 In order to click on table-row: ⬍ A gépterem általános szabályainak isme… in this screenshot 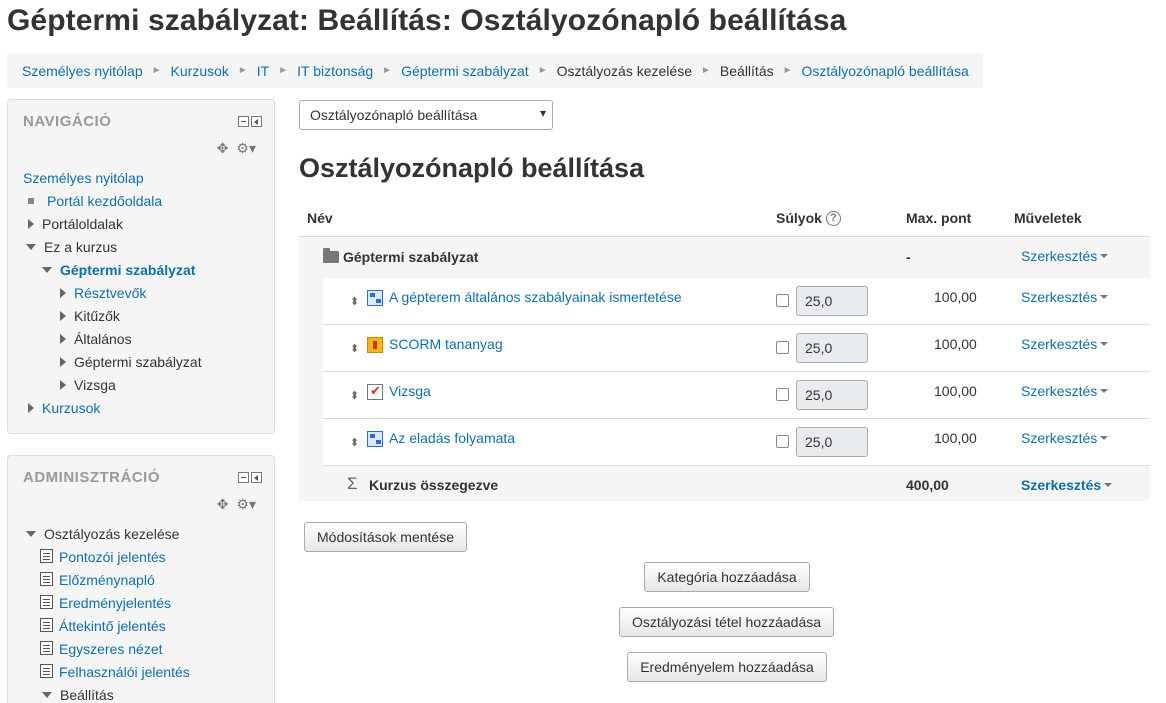, I will do `click(736, 301)`.